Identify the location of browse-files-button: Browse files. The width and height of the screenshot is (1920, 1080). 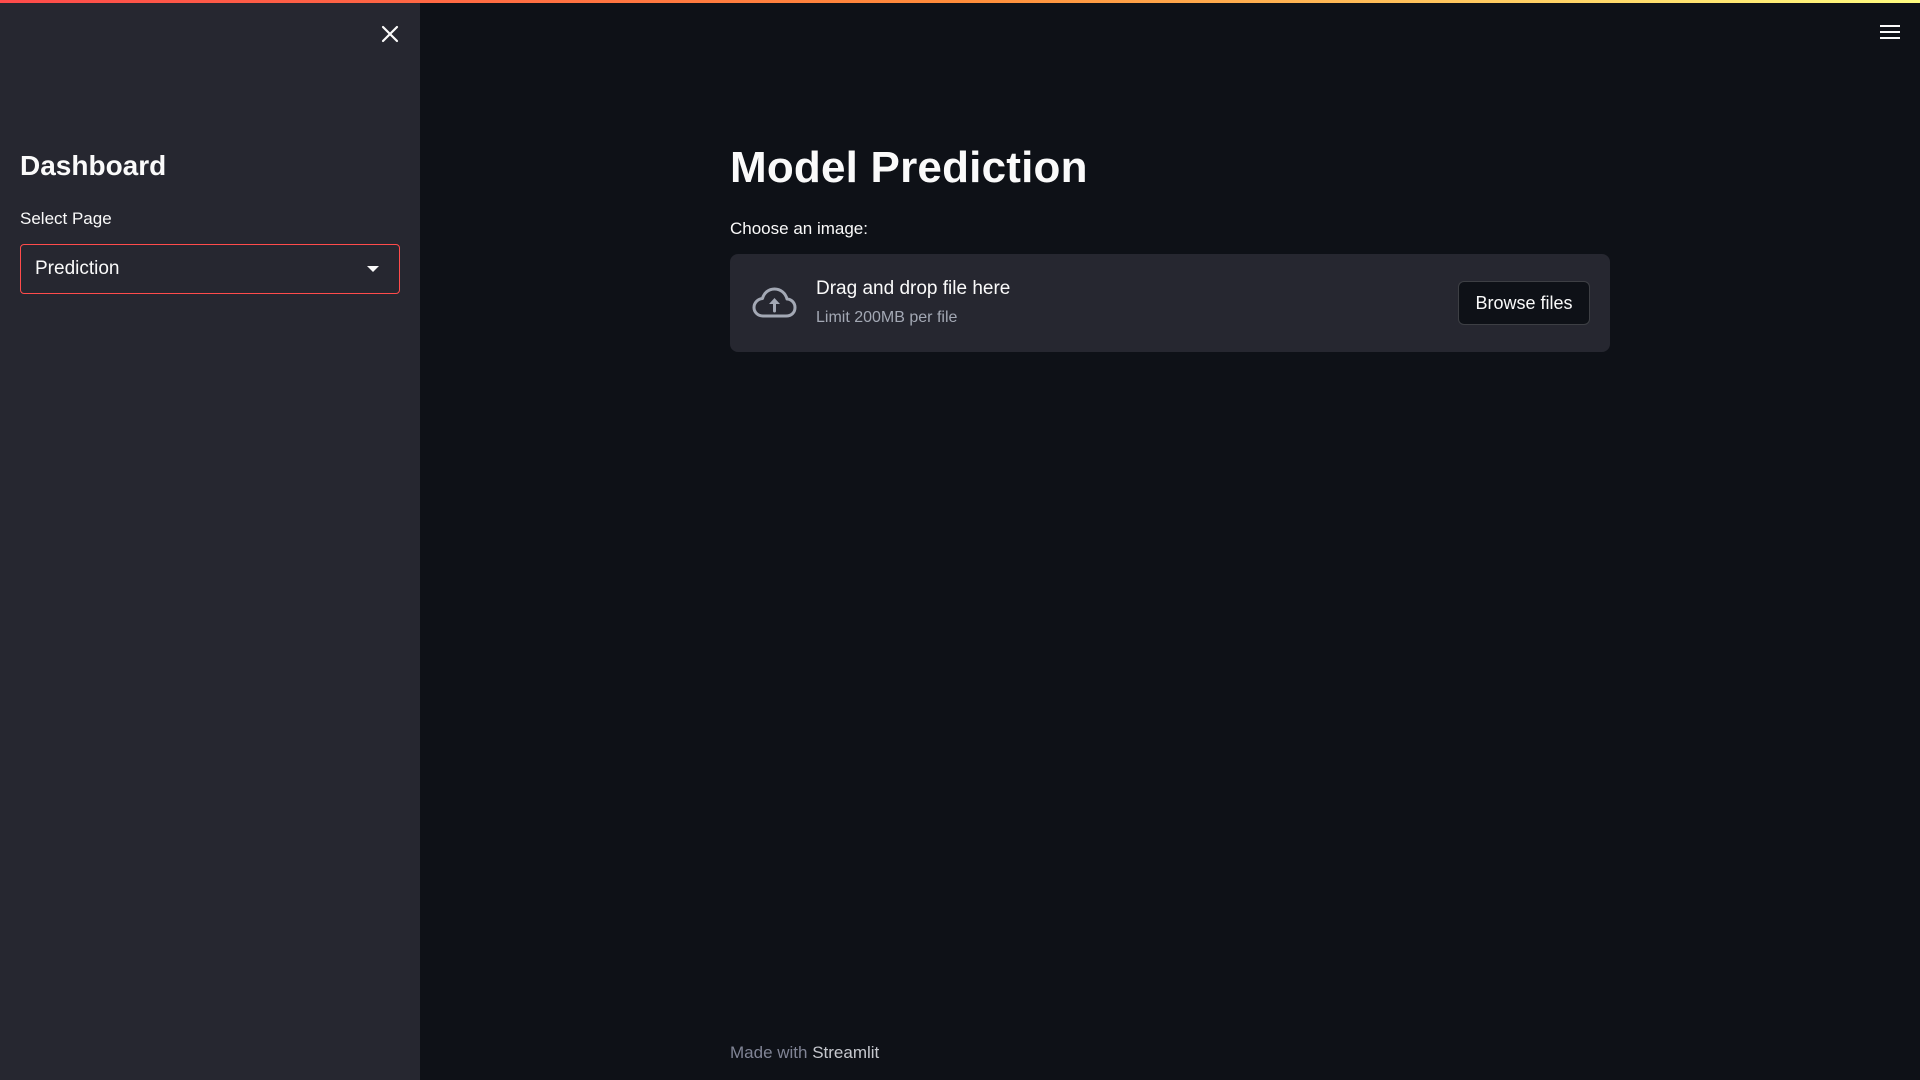
(1524, 303).